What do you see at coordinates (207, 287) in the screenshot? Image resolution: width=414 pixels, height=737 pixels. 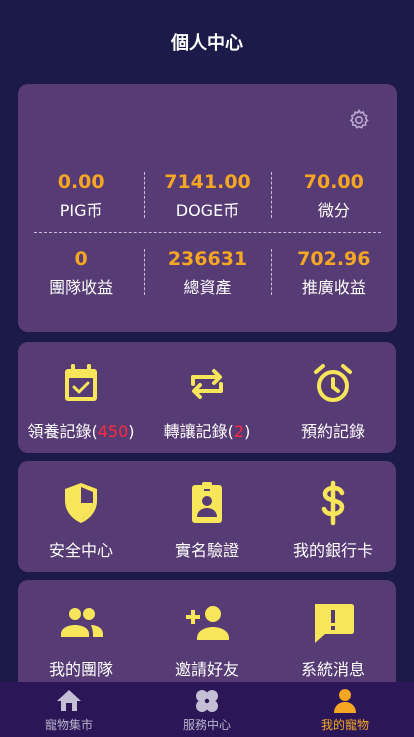 I see `stat-label: 總資產` at bounding box center [207, 287].